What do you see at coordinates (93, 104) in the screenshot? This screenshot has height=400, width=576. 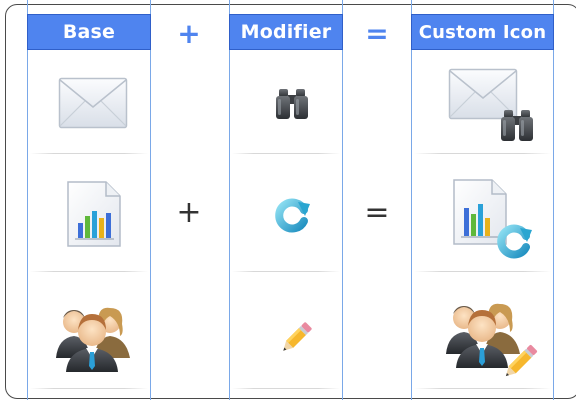 I see `envelope-icon` at bounding box center [93, 104].